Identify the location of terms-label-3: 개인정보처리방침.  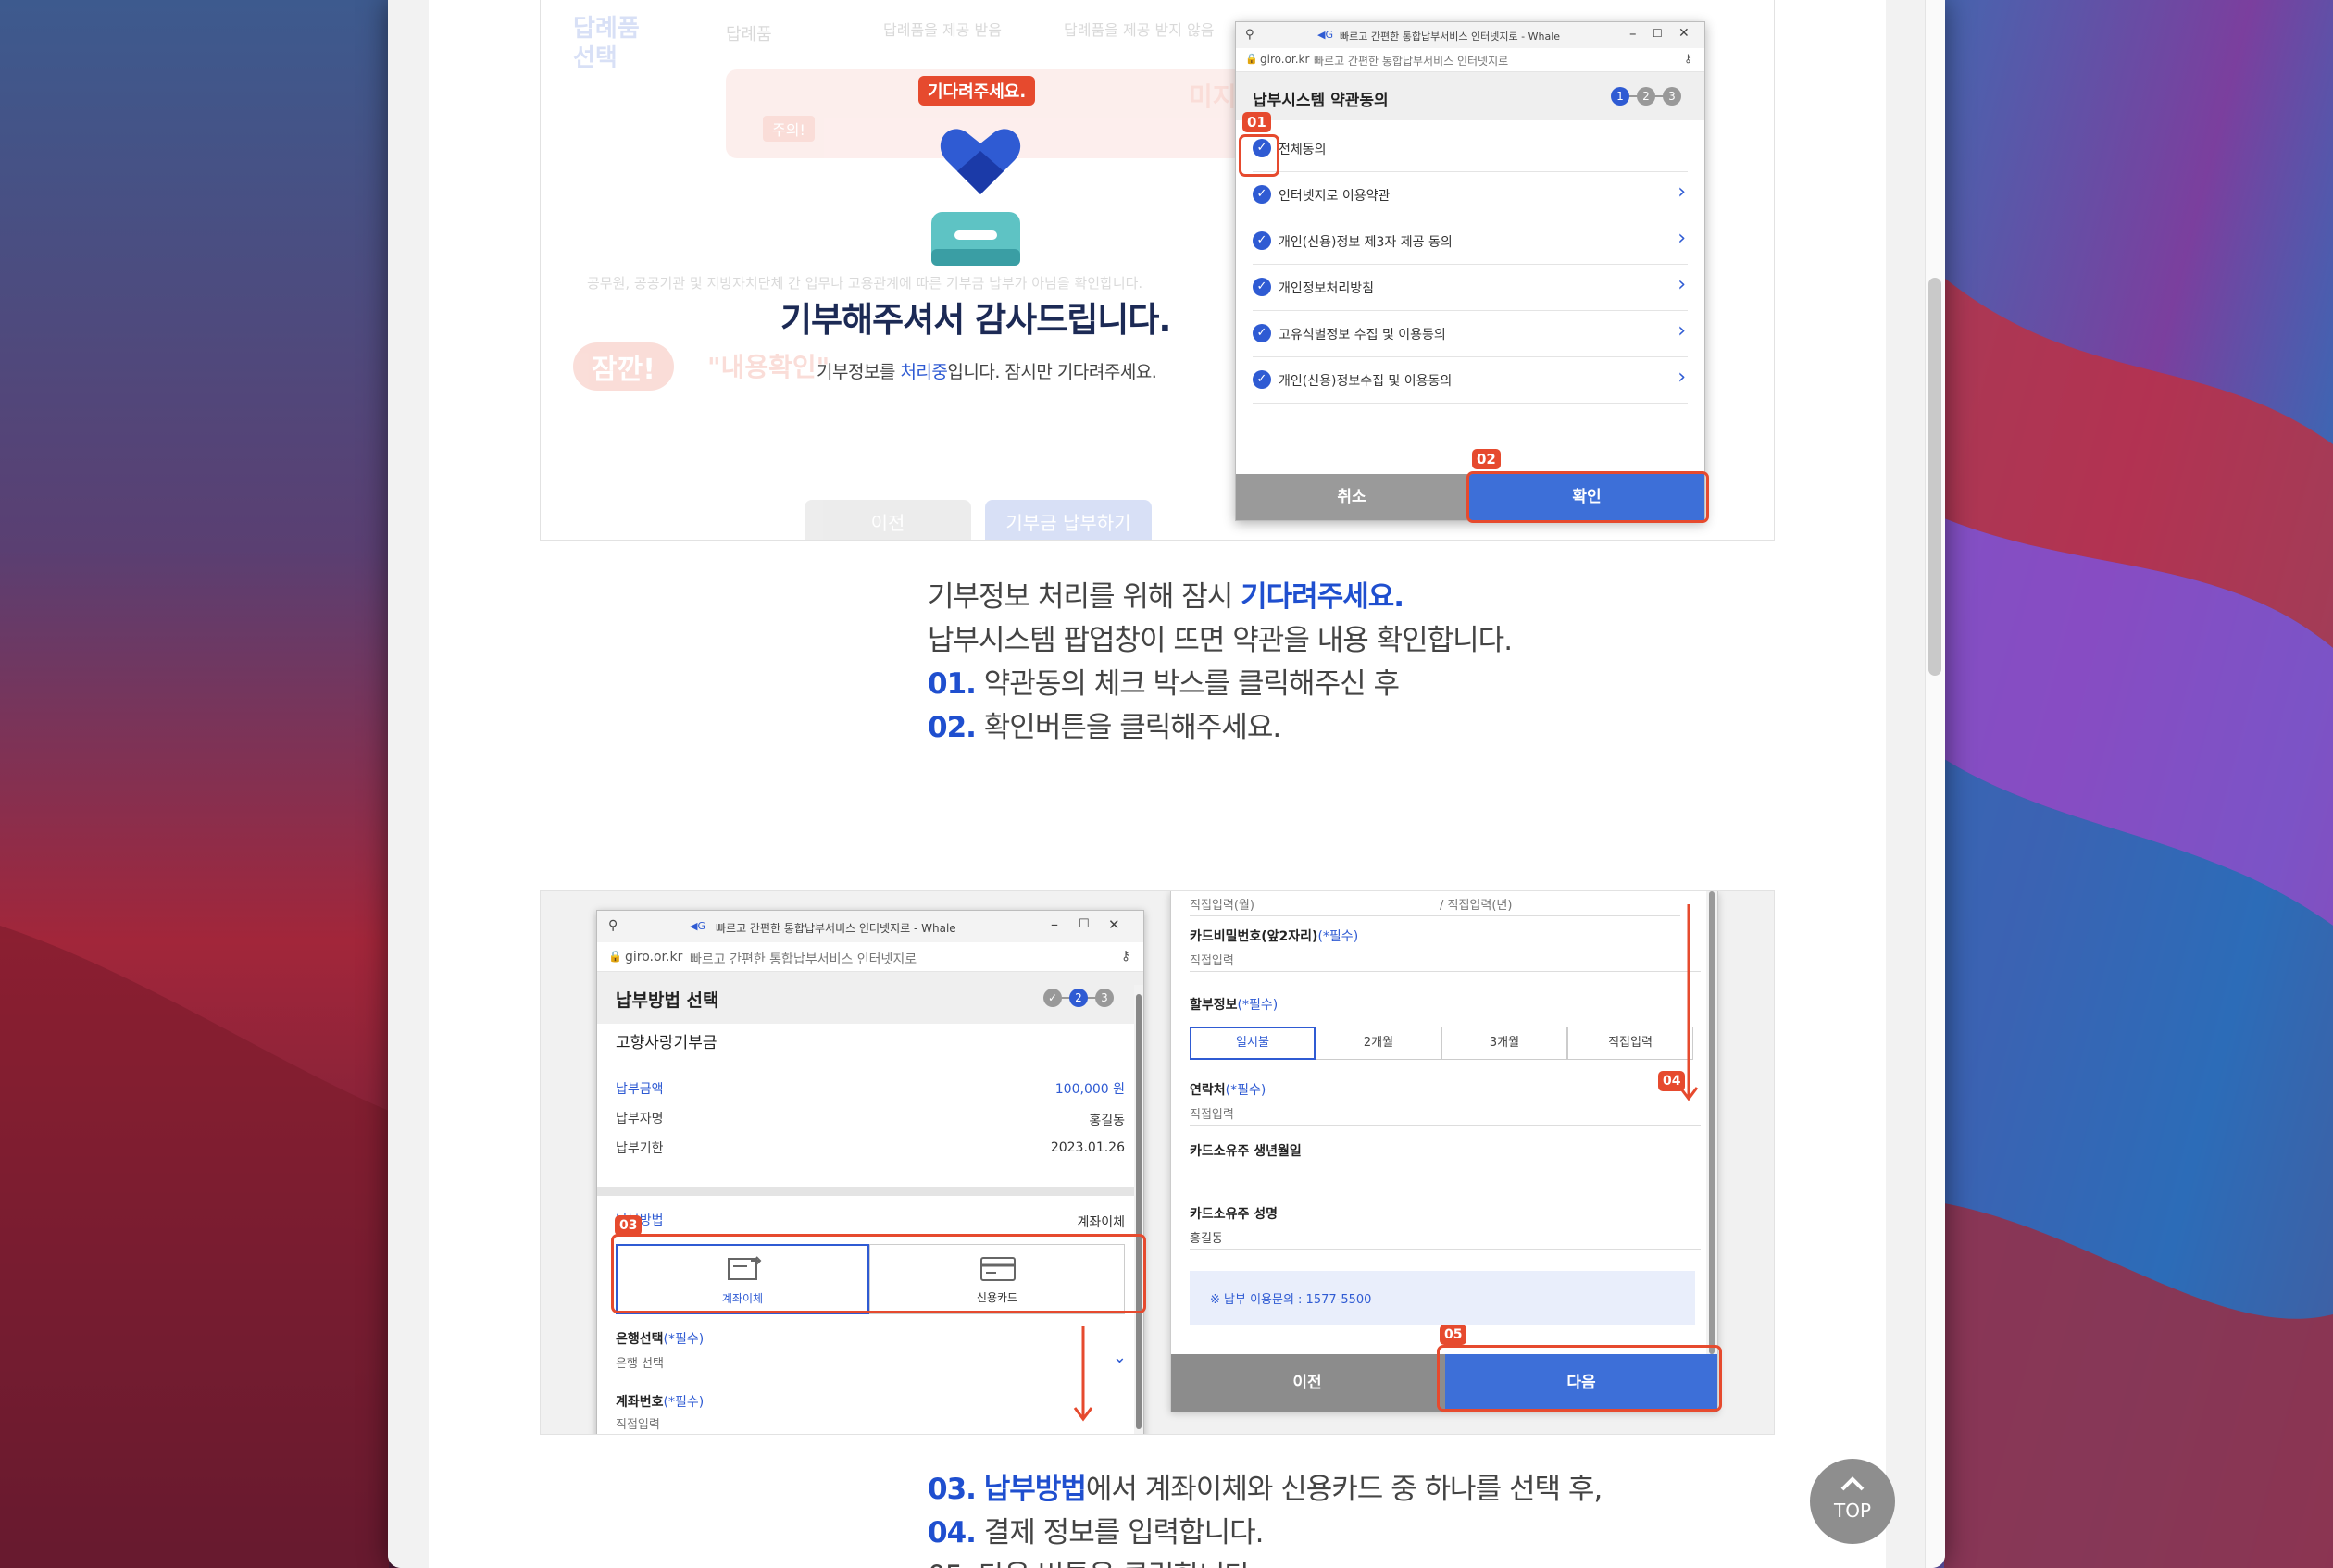
(1327, 288).